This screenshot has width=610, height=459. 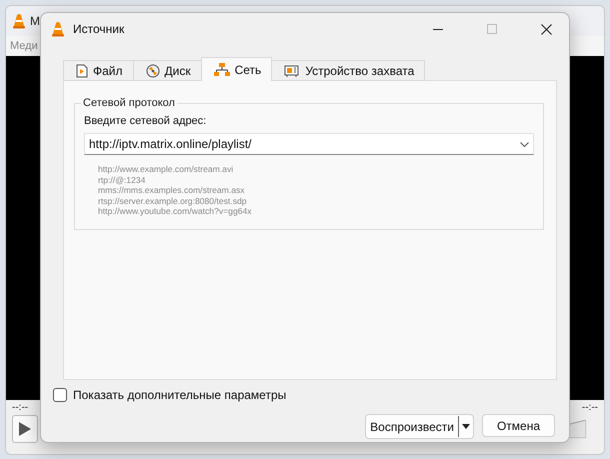 What do you see at coordinates (172, 190) in the screenshot?
I see `example-url: mms://mms.examples.com/stream.asx` at bounding box center [172, 190].